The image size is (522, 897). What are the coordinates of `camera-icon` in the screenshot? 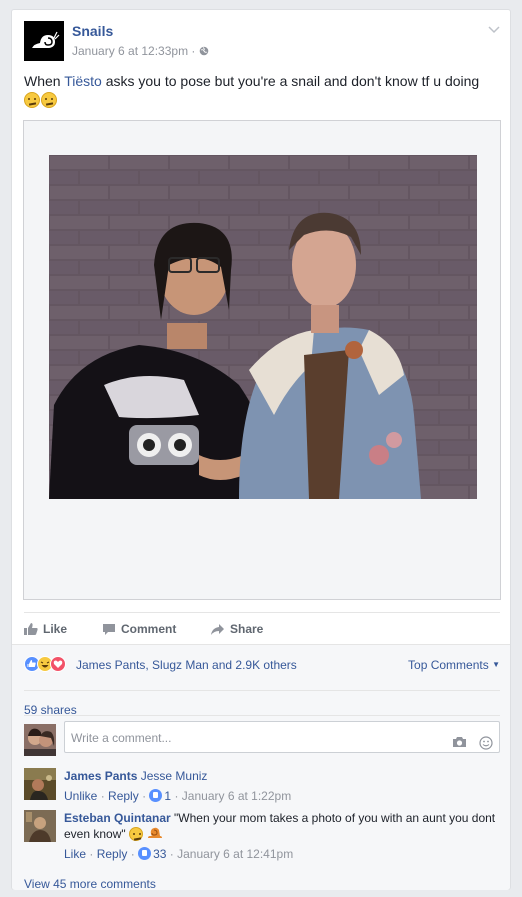 It's located at (459, 742).